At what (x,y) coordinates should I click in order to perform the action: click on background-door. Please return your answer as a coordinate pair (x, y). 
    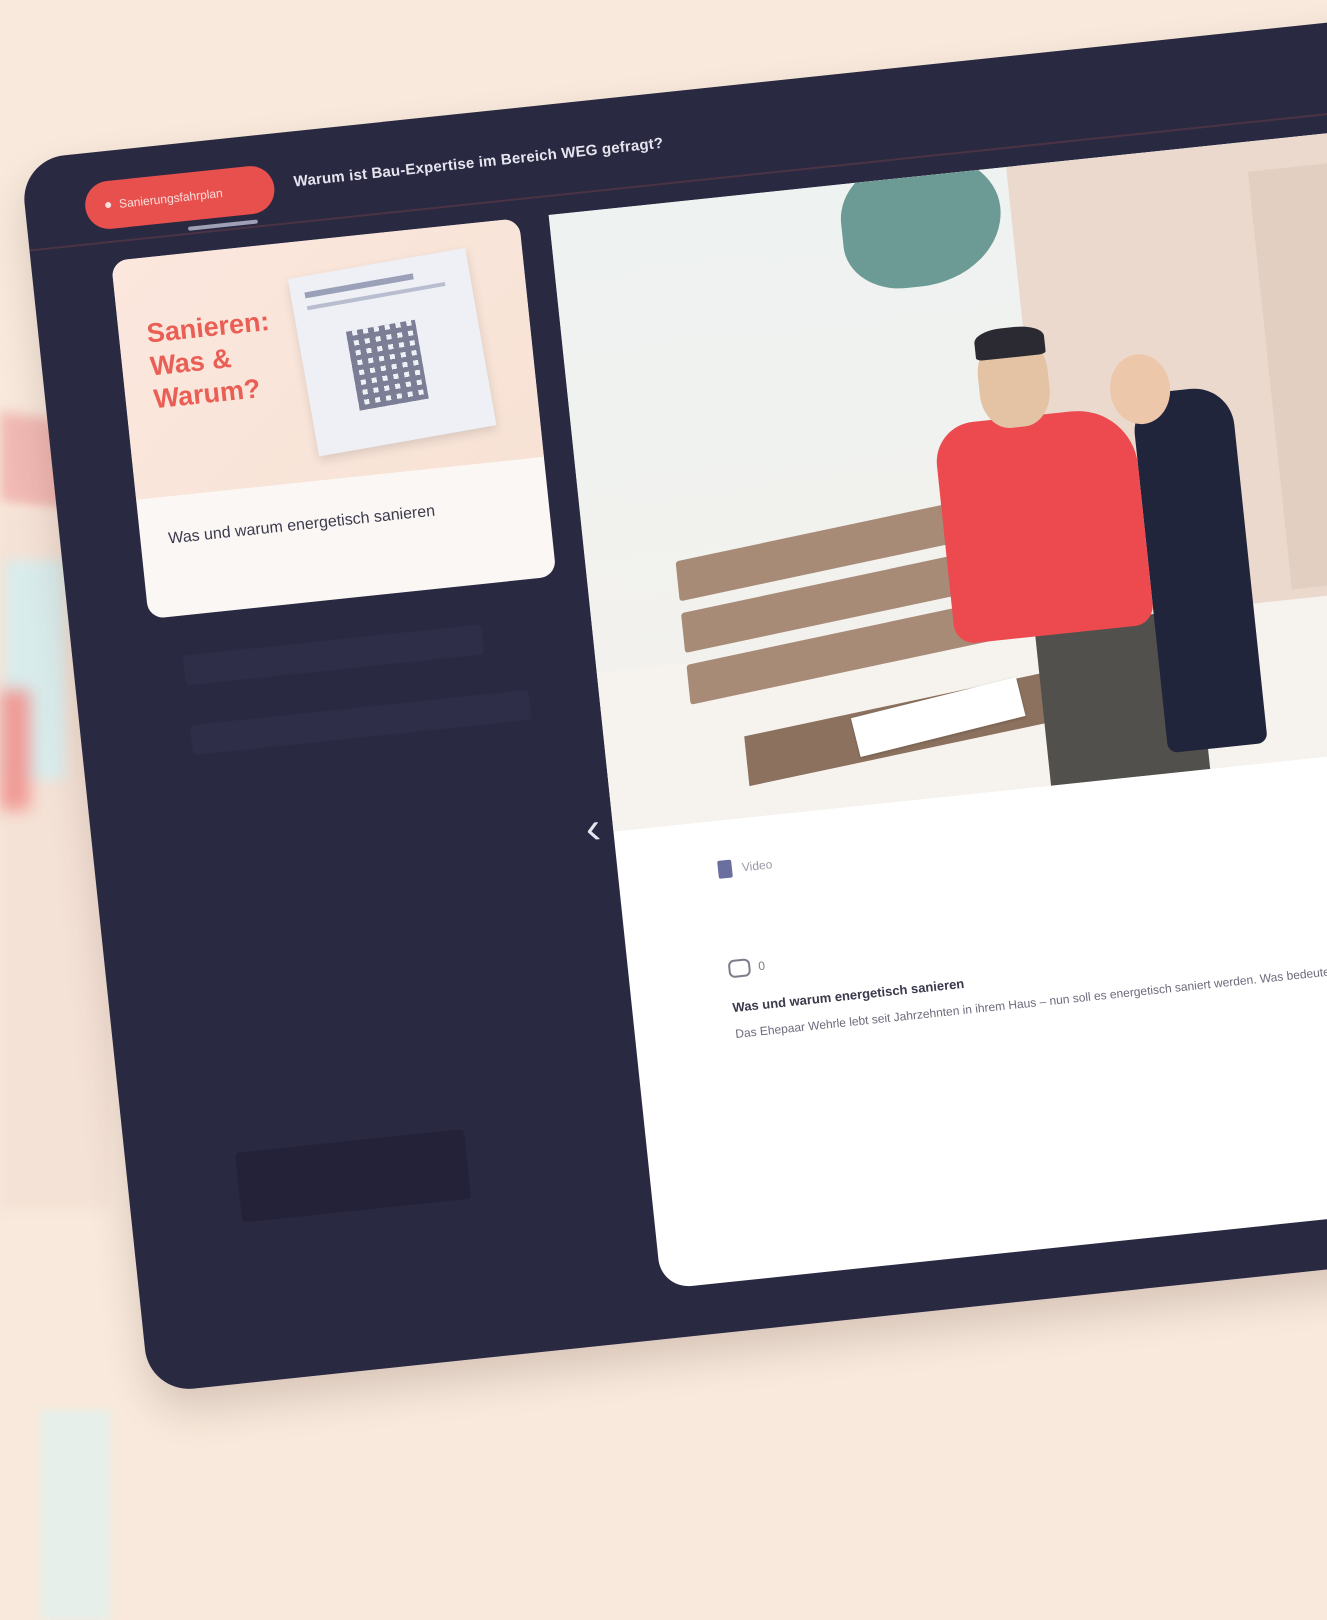
    Looking at the image, I should click on (75, 1515).